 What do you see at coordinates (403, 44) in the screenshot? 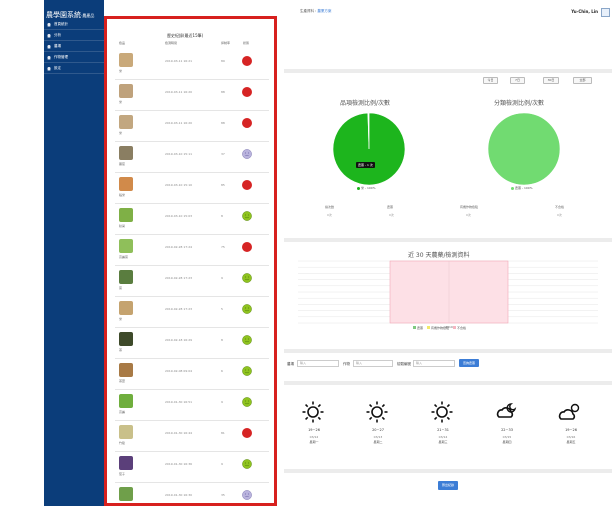
I see `stat-card-pesticide: 農藥 44` at bounding box center [403, 44].